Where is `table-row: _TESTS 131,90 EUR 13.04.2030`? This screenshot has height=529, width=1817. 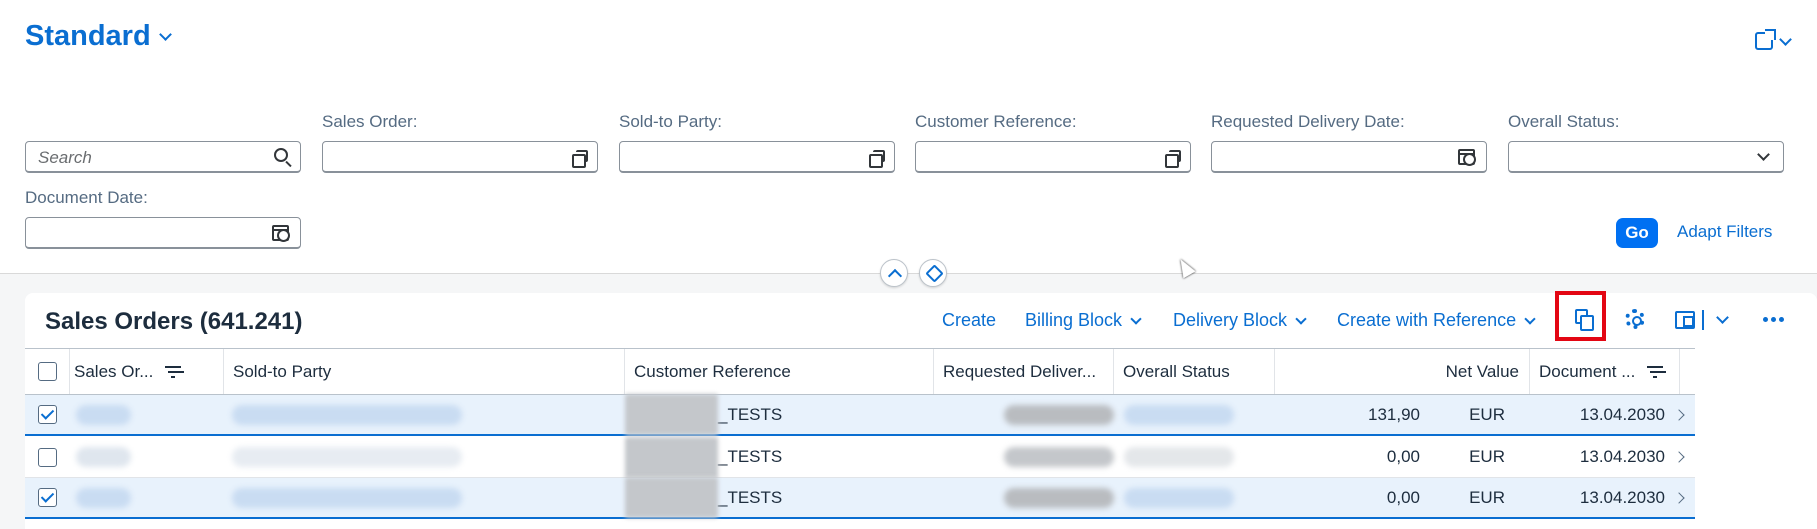
table-row: _TESTS 131,90 EUR 13.04.2030 is located at coordinates (860, 415).